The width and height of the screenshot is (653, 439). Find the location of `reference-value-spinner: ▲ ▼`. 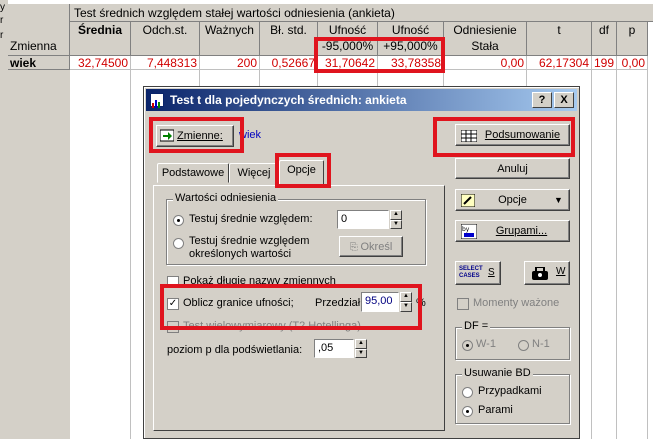

reference-value-spinner: ▲ ▼ is located at coordinates (396, 219).